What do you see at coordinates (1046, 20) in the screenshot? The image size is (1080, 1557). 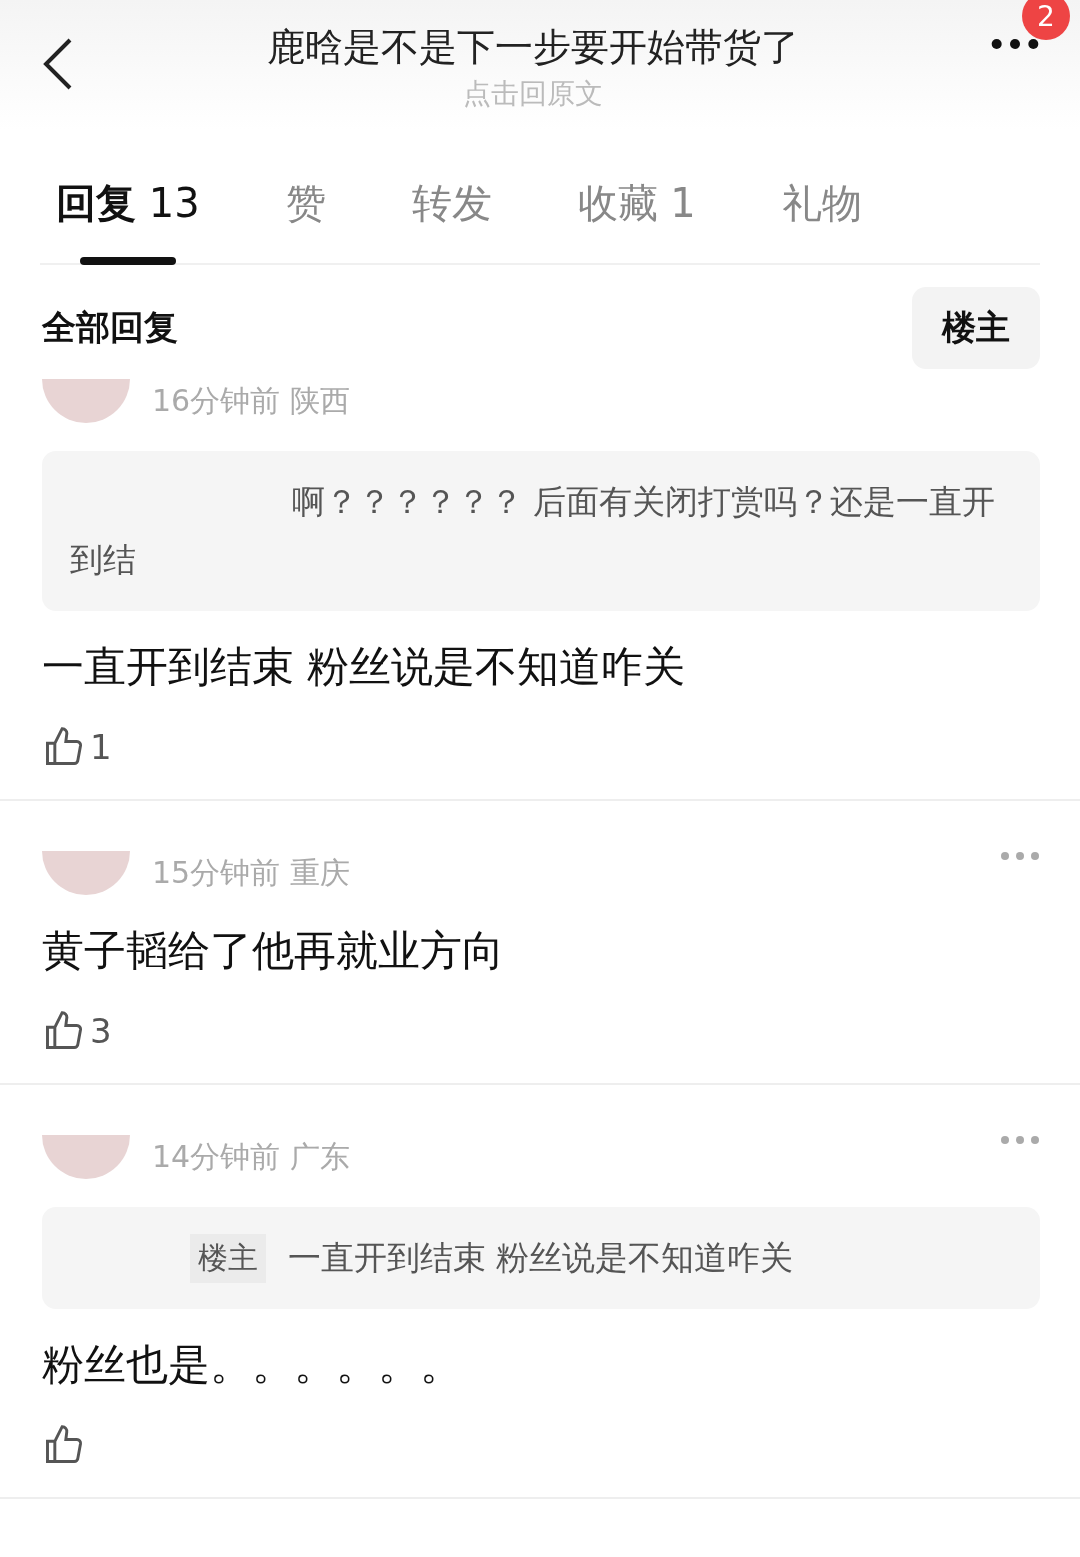 I see `notification-badge: 2` at bounding box center [1046, 20].